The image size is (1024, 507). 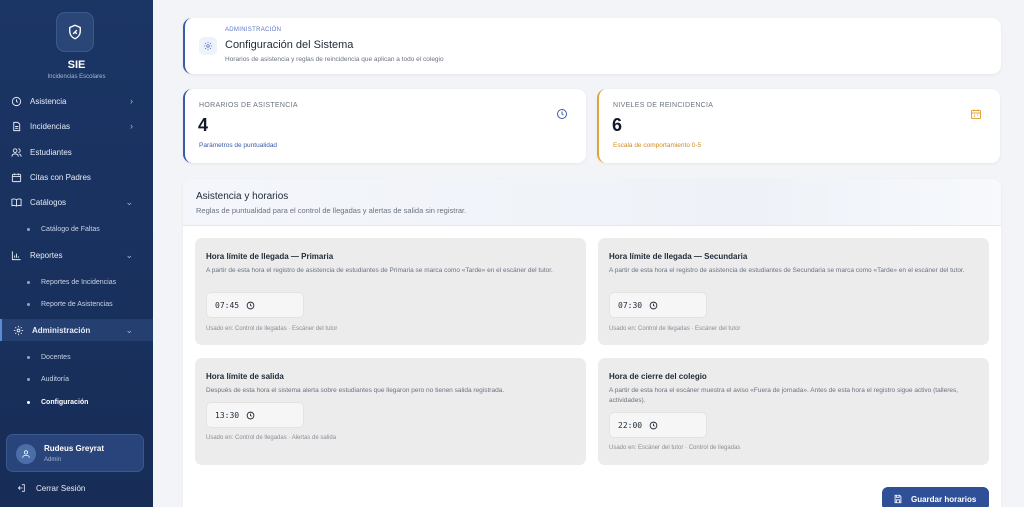 What do you see at coordinates (630, 425) in the screenshot?
I see `time-value: 22:00` at bounding box center [630, 425].